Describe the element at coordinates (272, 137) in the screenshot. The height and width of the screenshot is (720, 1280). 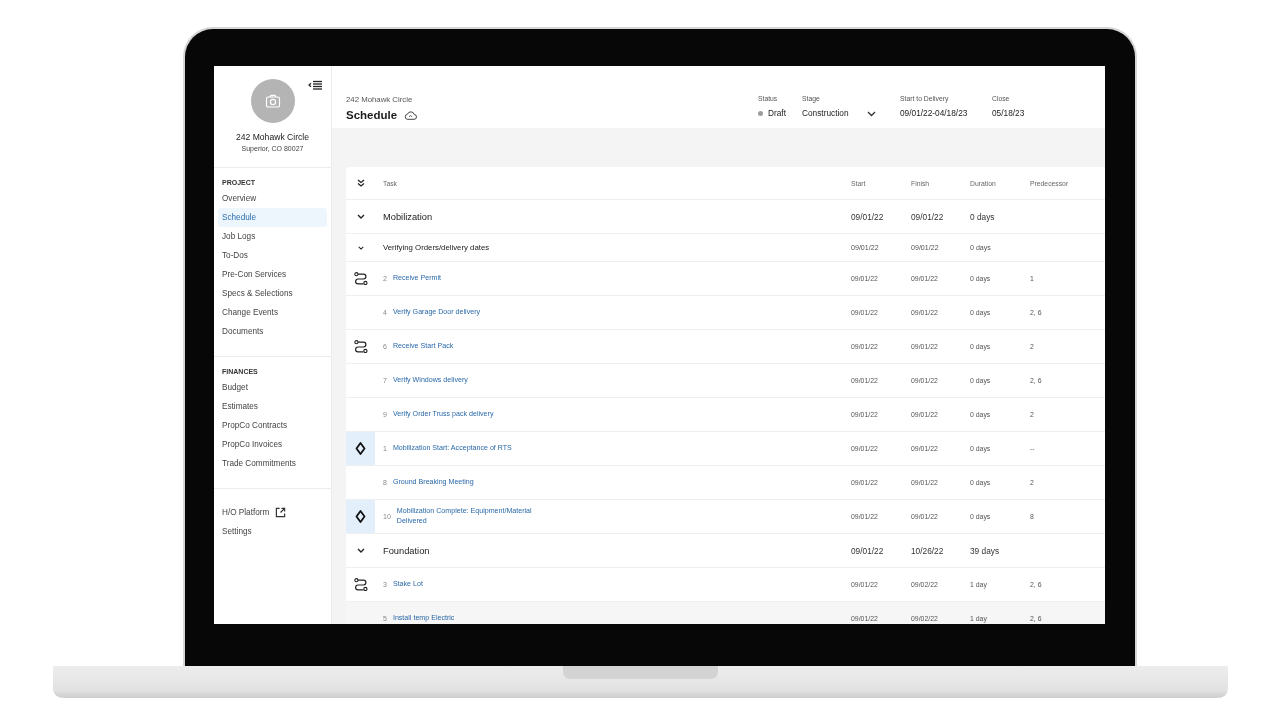
I see `project-name: 242 Mohawk Circle` at that location.